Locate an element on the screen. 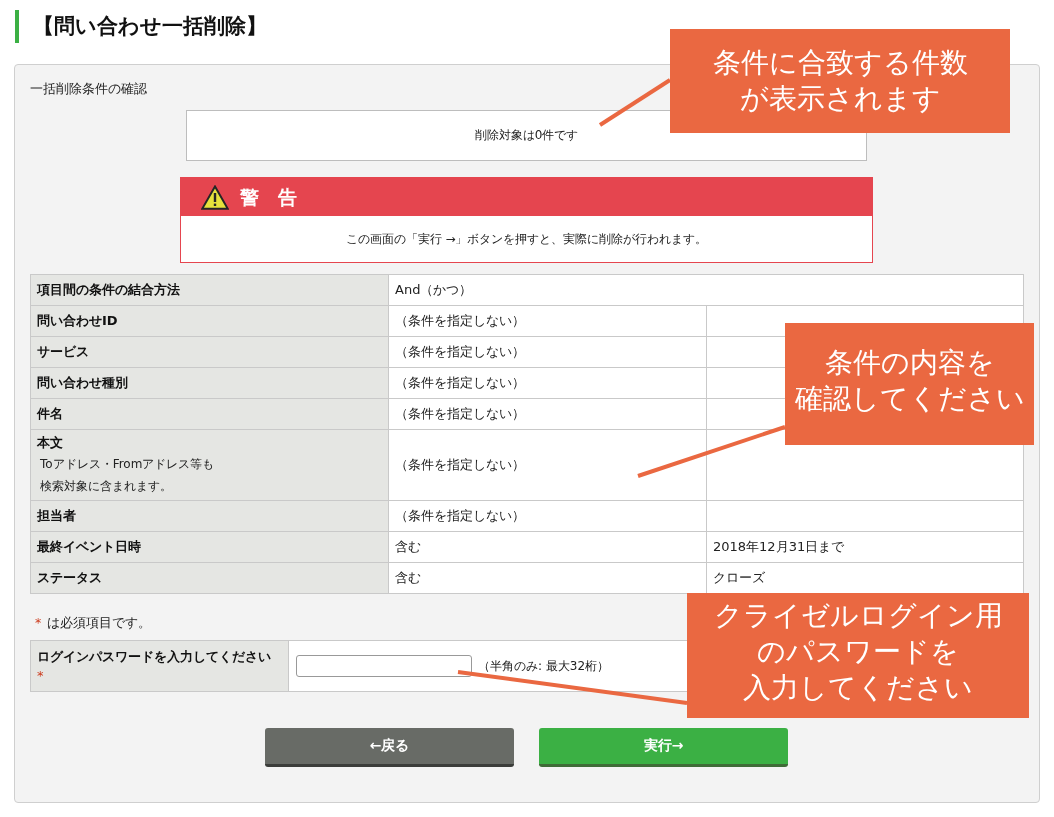 The width and height of the screenshot is (1054, 817). row-header-cell: 問い合わせID is located at coordinates (209, 321).